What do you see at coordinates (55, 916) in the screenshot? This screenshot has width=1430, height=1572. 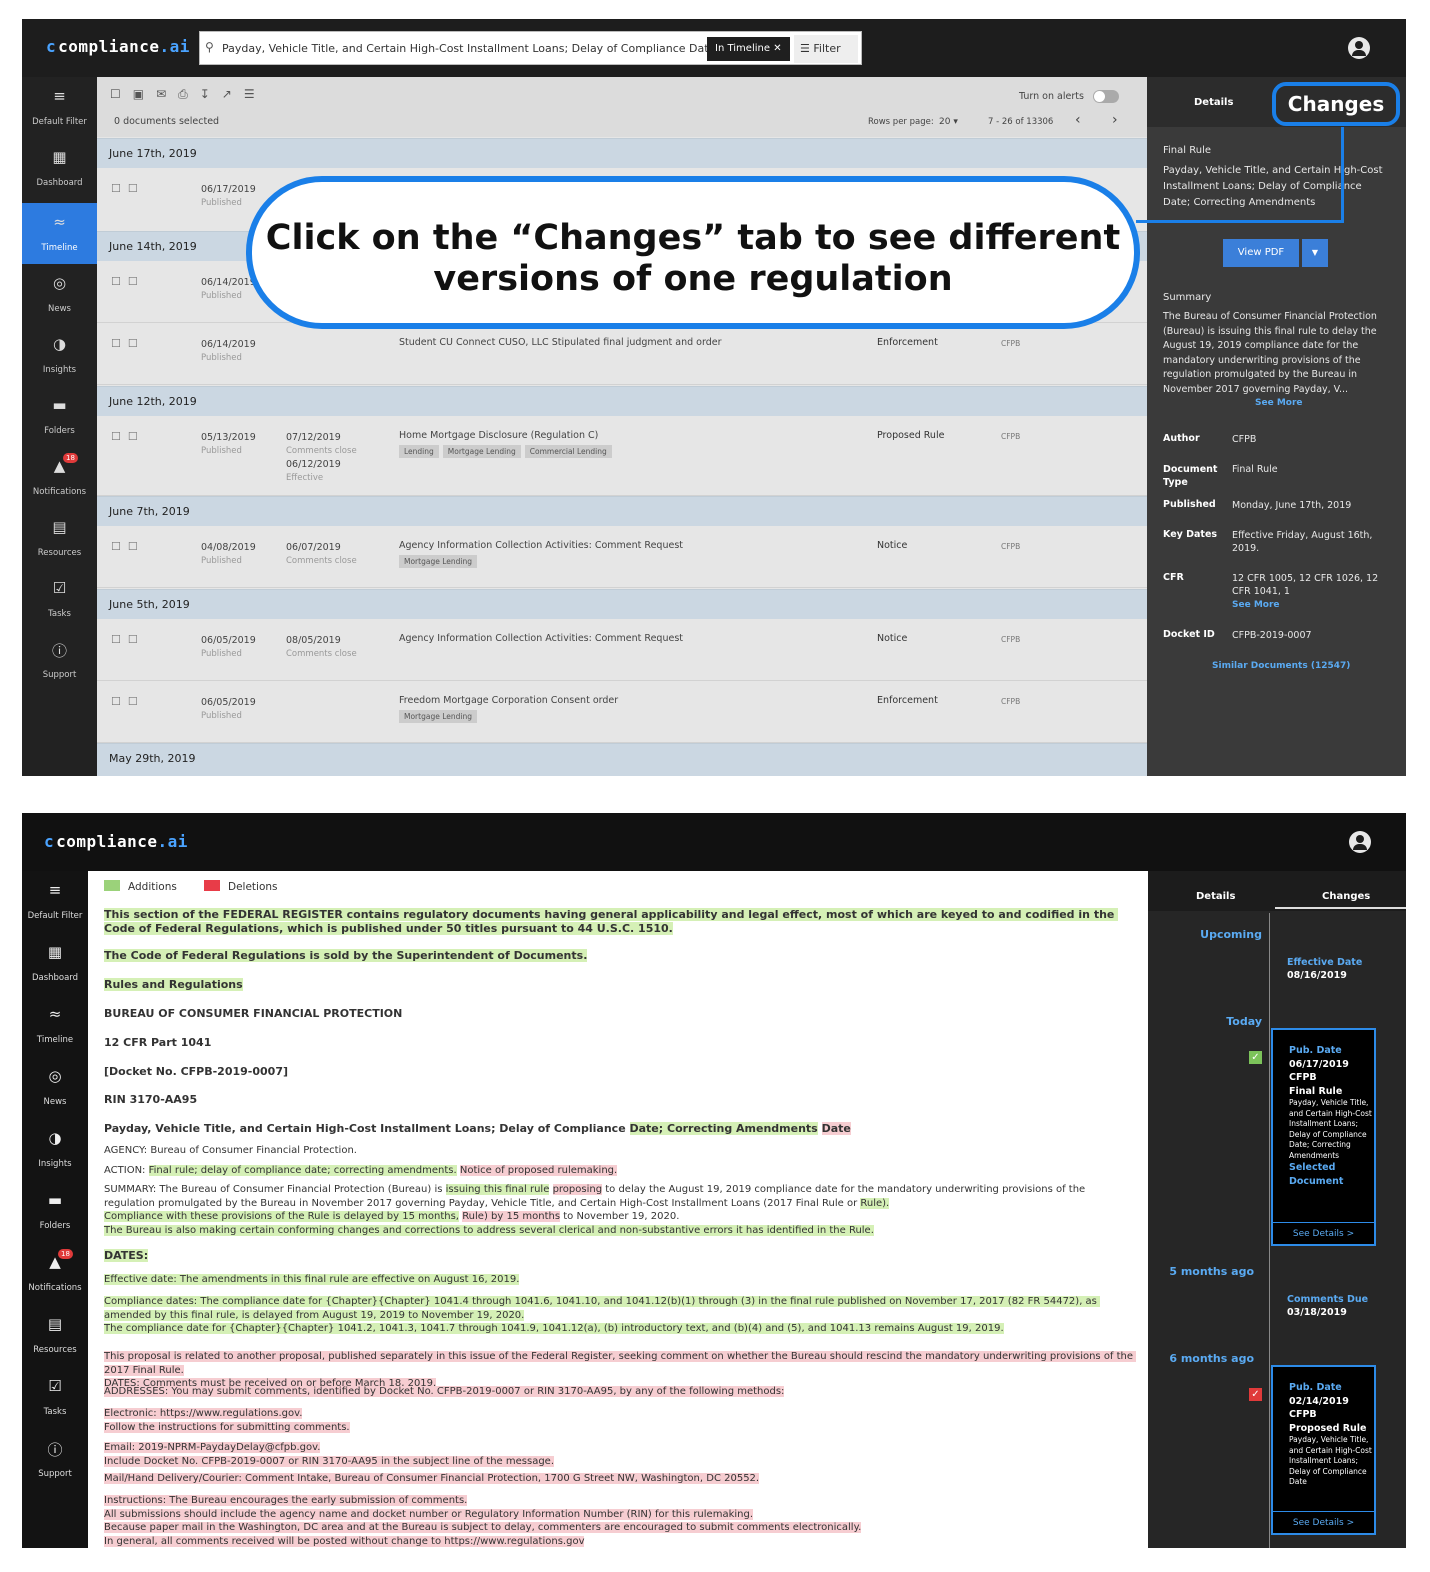 I see `sidebar-label: Default Filter` at bounding box center [55, 916].